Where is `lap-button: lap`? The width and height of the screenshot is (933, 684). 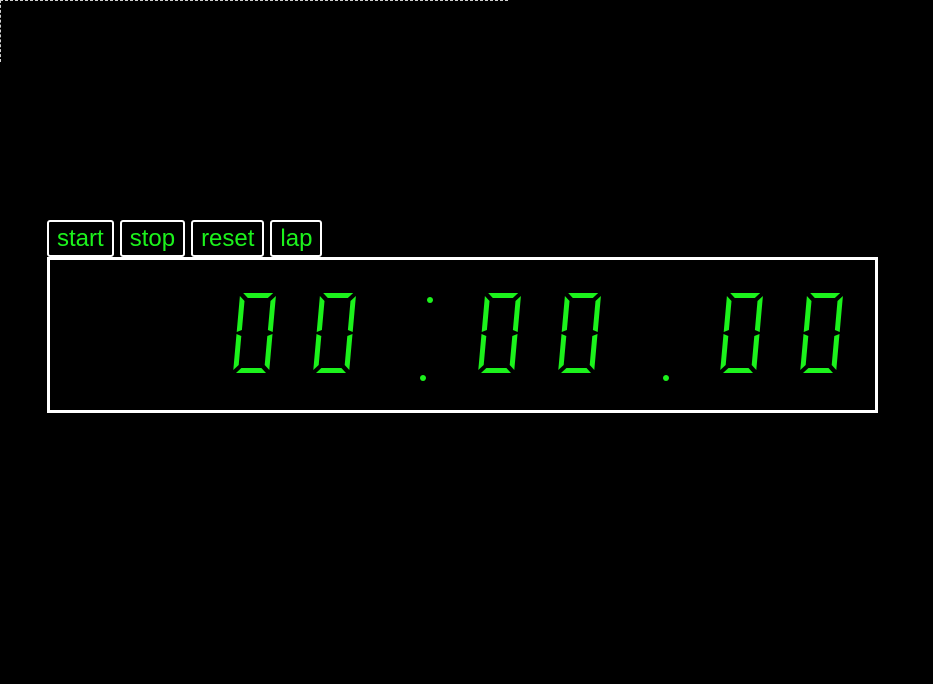
lap-button: lap is located at coordinates (296, 238).